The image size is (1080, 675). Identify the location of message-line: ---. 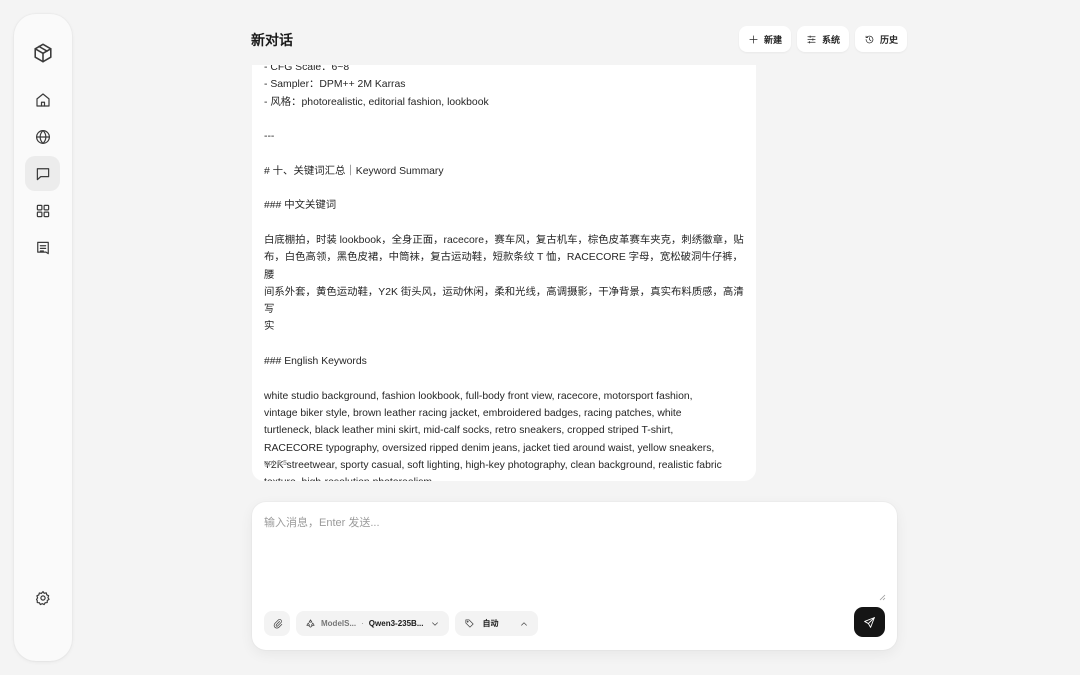
(269, 137).